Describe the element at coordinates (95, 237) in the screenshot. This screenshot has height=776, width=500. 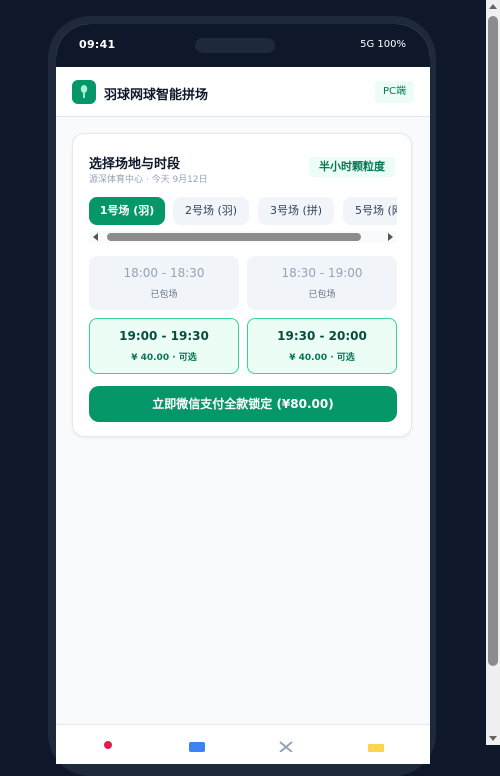
I see `scroll-left-icon` at that location.